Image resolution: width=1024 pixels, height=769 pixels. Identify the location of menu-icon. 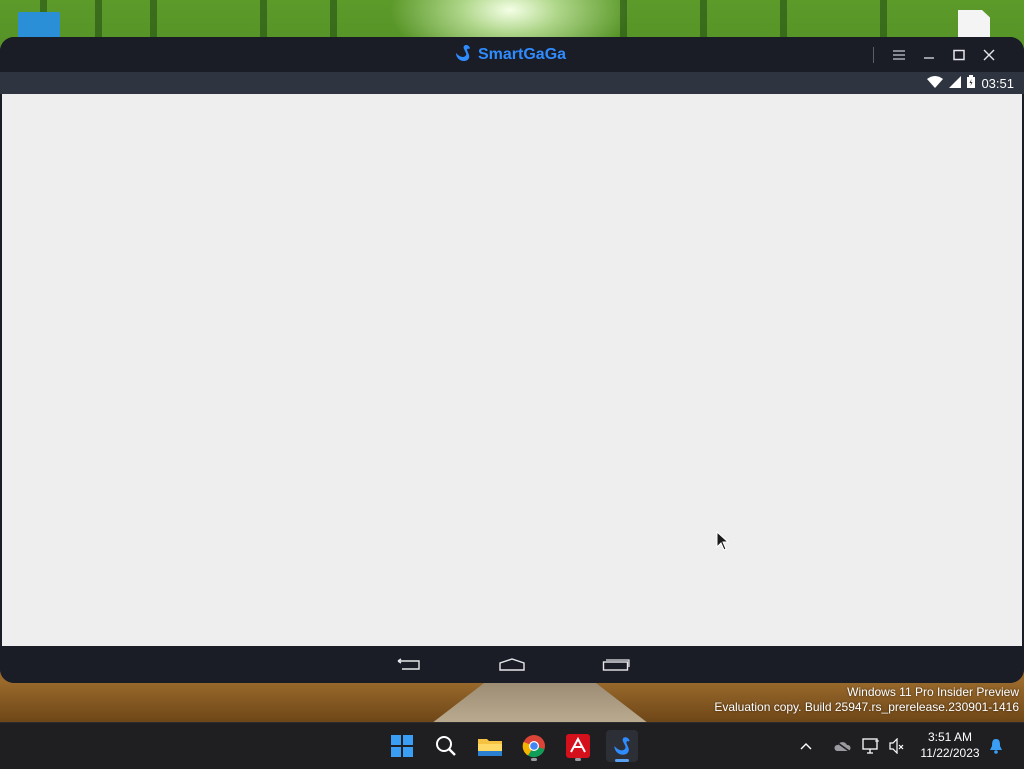
(899, 55).